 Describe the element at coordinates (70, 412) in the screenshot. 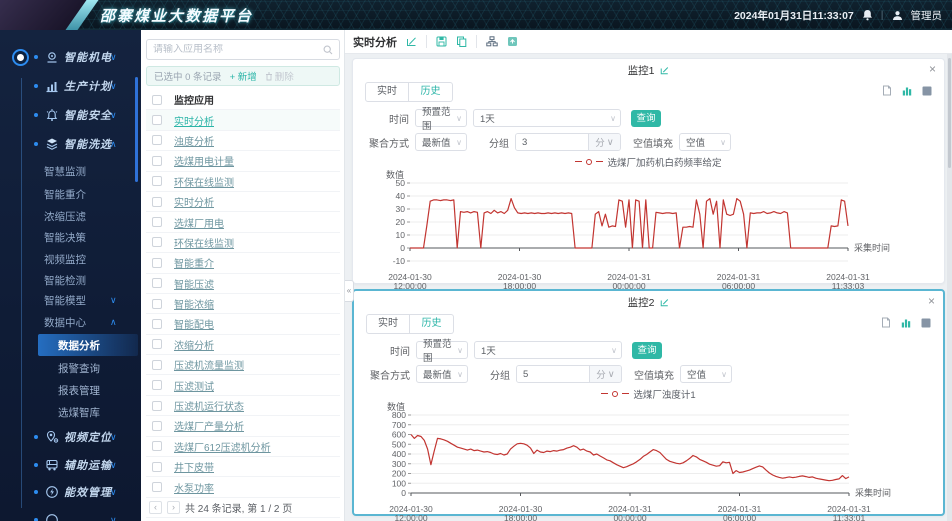

I see `sidebar-item-选煤智库: 选煤智库` at that location.